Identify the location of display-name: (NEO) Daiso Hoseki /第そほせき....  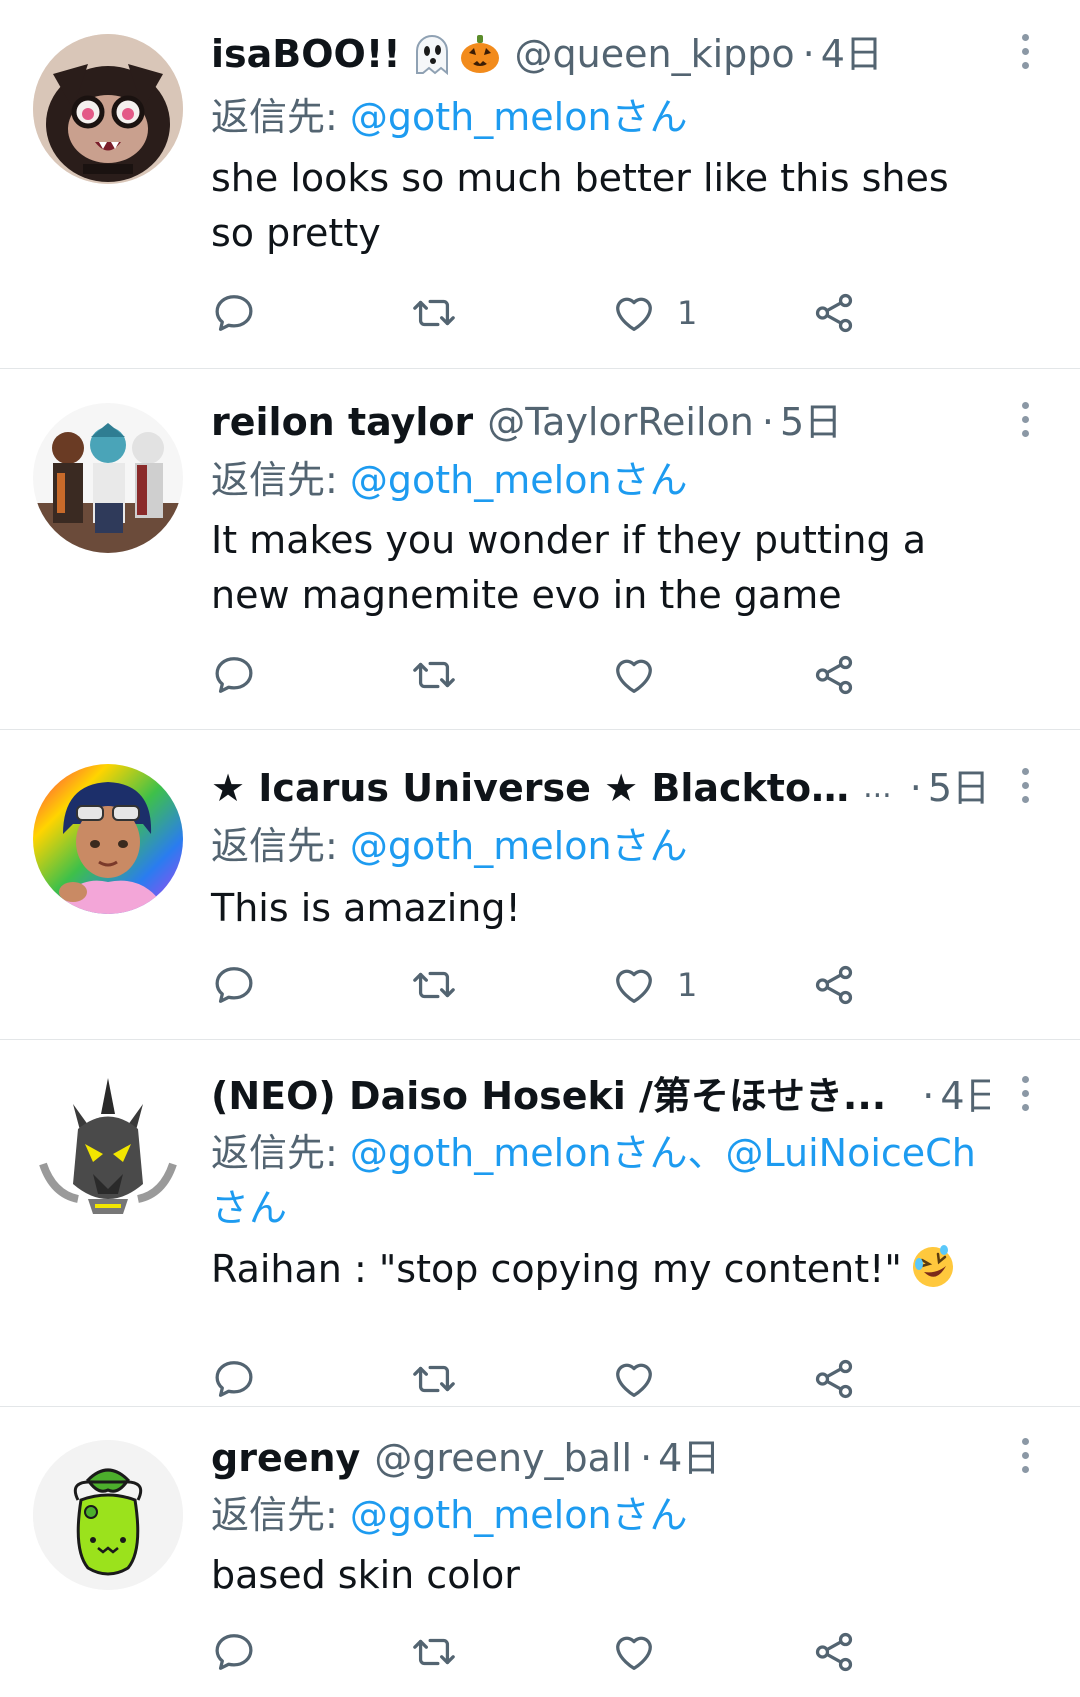
(548, 1096).